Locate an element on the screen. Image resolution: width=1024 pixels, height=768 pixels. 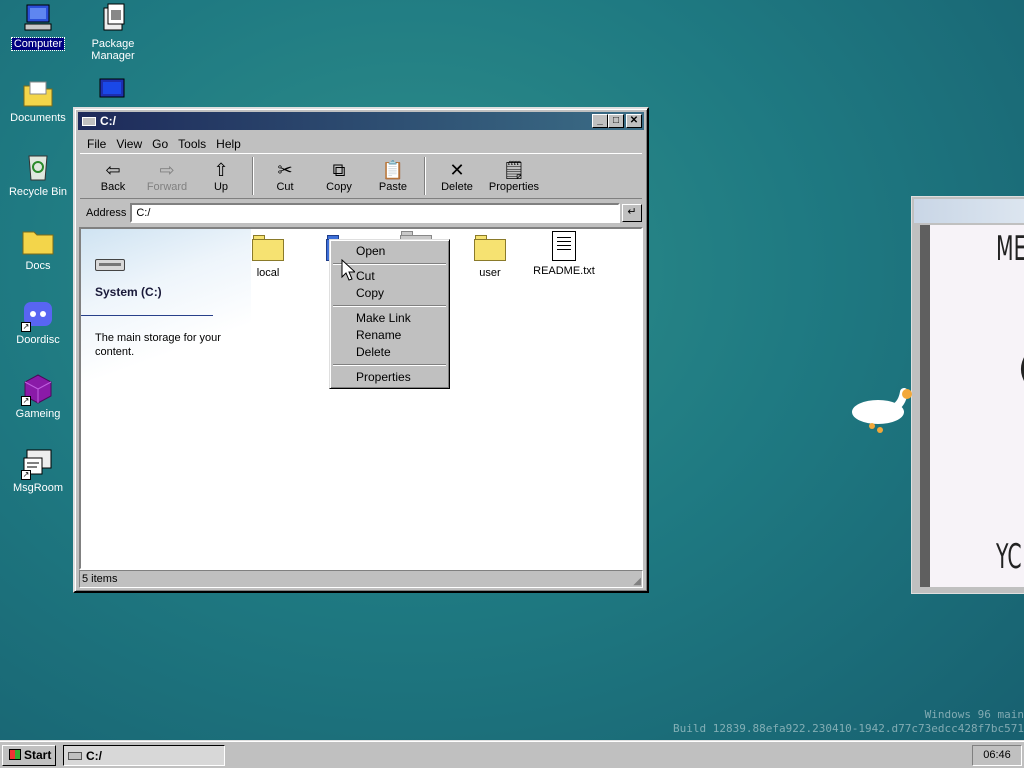
desktop-goose is located at coordinates (885, 411).